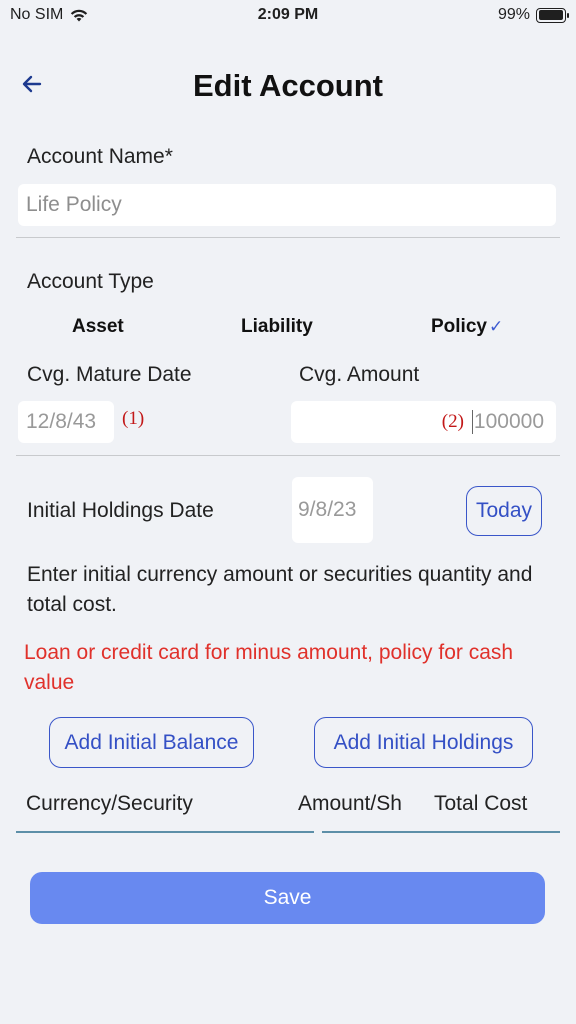 The height and width of the screenshot is (1024, 576). Describe the element at coordinates (277, 327) in the screenshot. I see `account-type-liability: Liability` at that location.